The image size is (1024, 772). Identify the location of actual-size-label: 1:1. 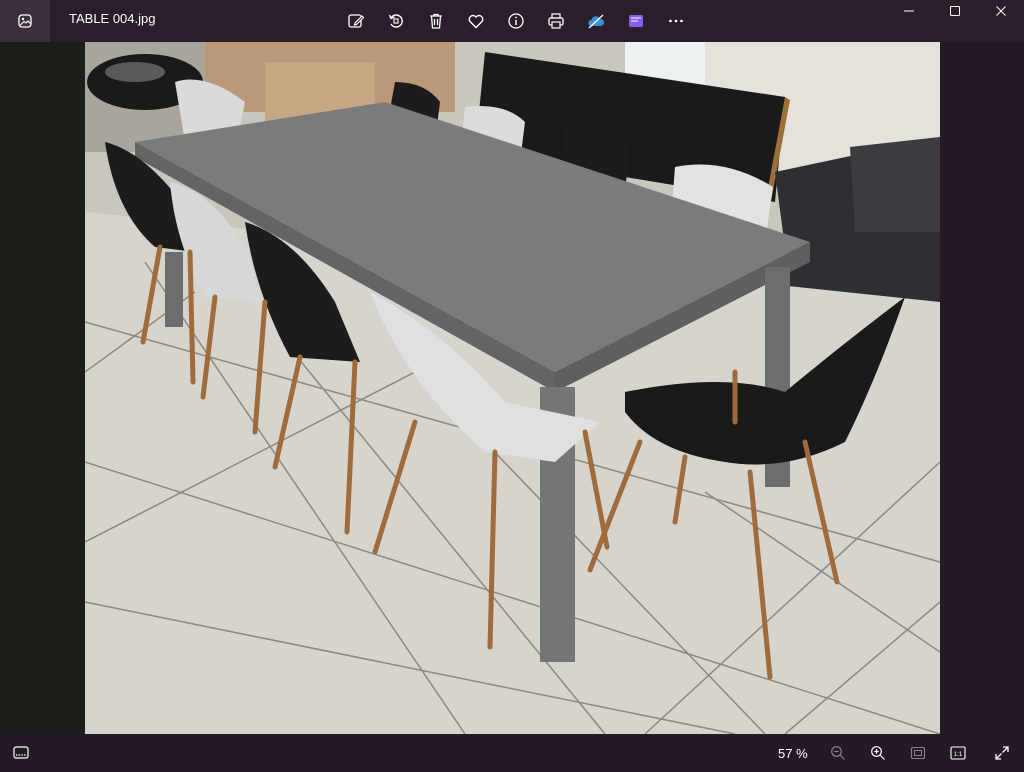
(958, 755).